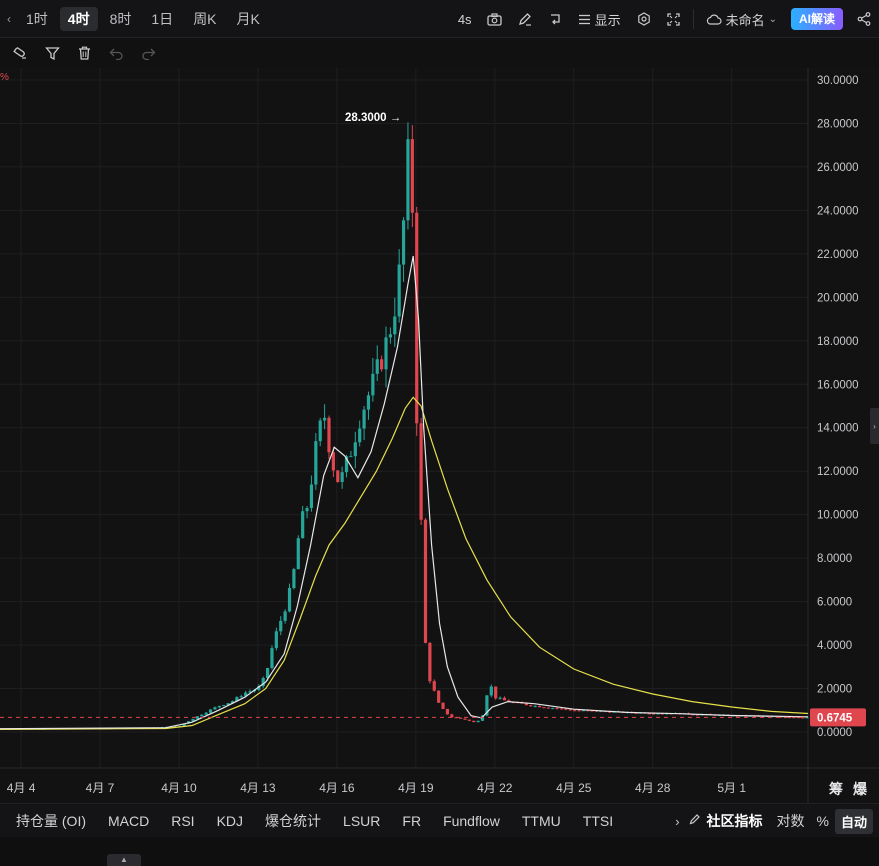 The image size is (879, 866). Describe the element at coordinates (337, 788) in the screenshot. I see `date-tick-label: 4月 16` at that location.